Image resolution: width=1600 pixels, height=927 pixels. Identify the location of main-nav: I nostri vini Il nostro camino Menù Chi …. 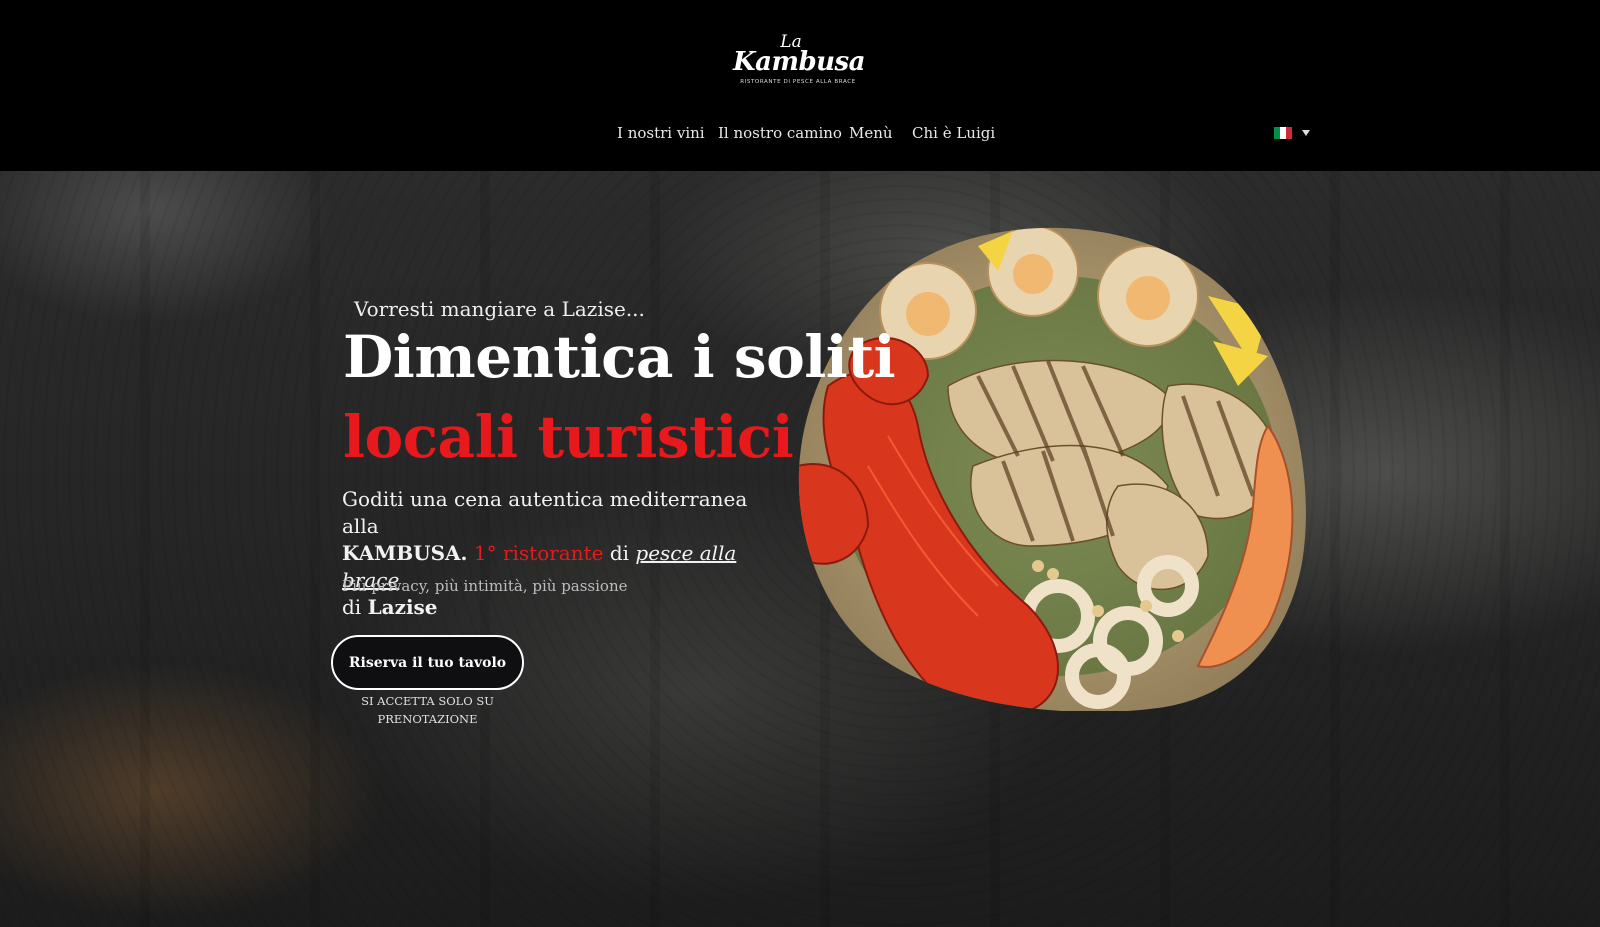
(800, 136).